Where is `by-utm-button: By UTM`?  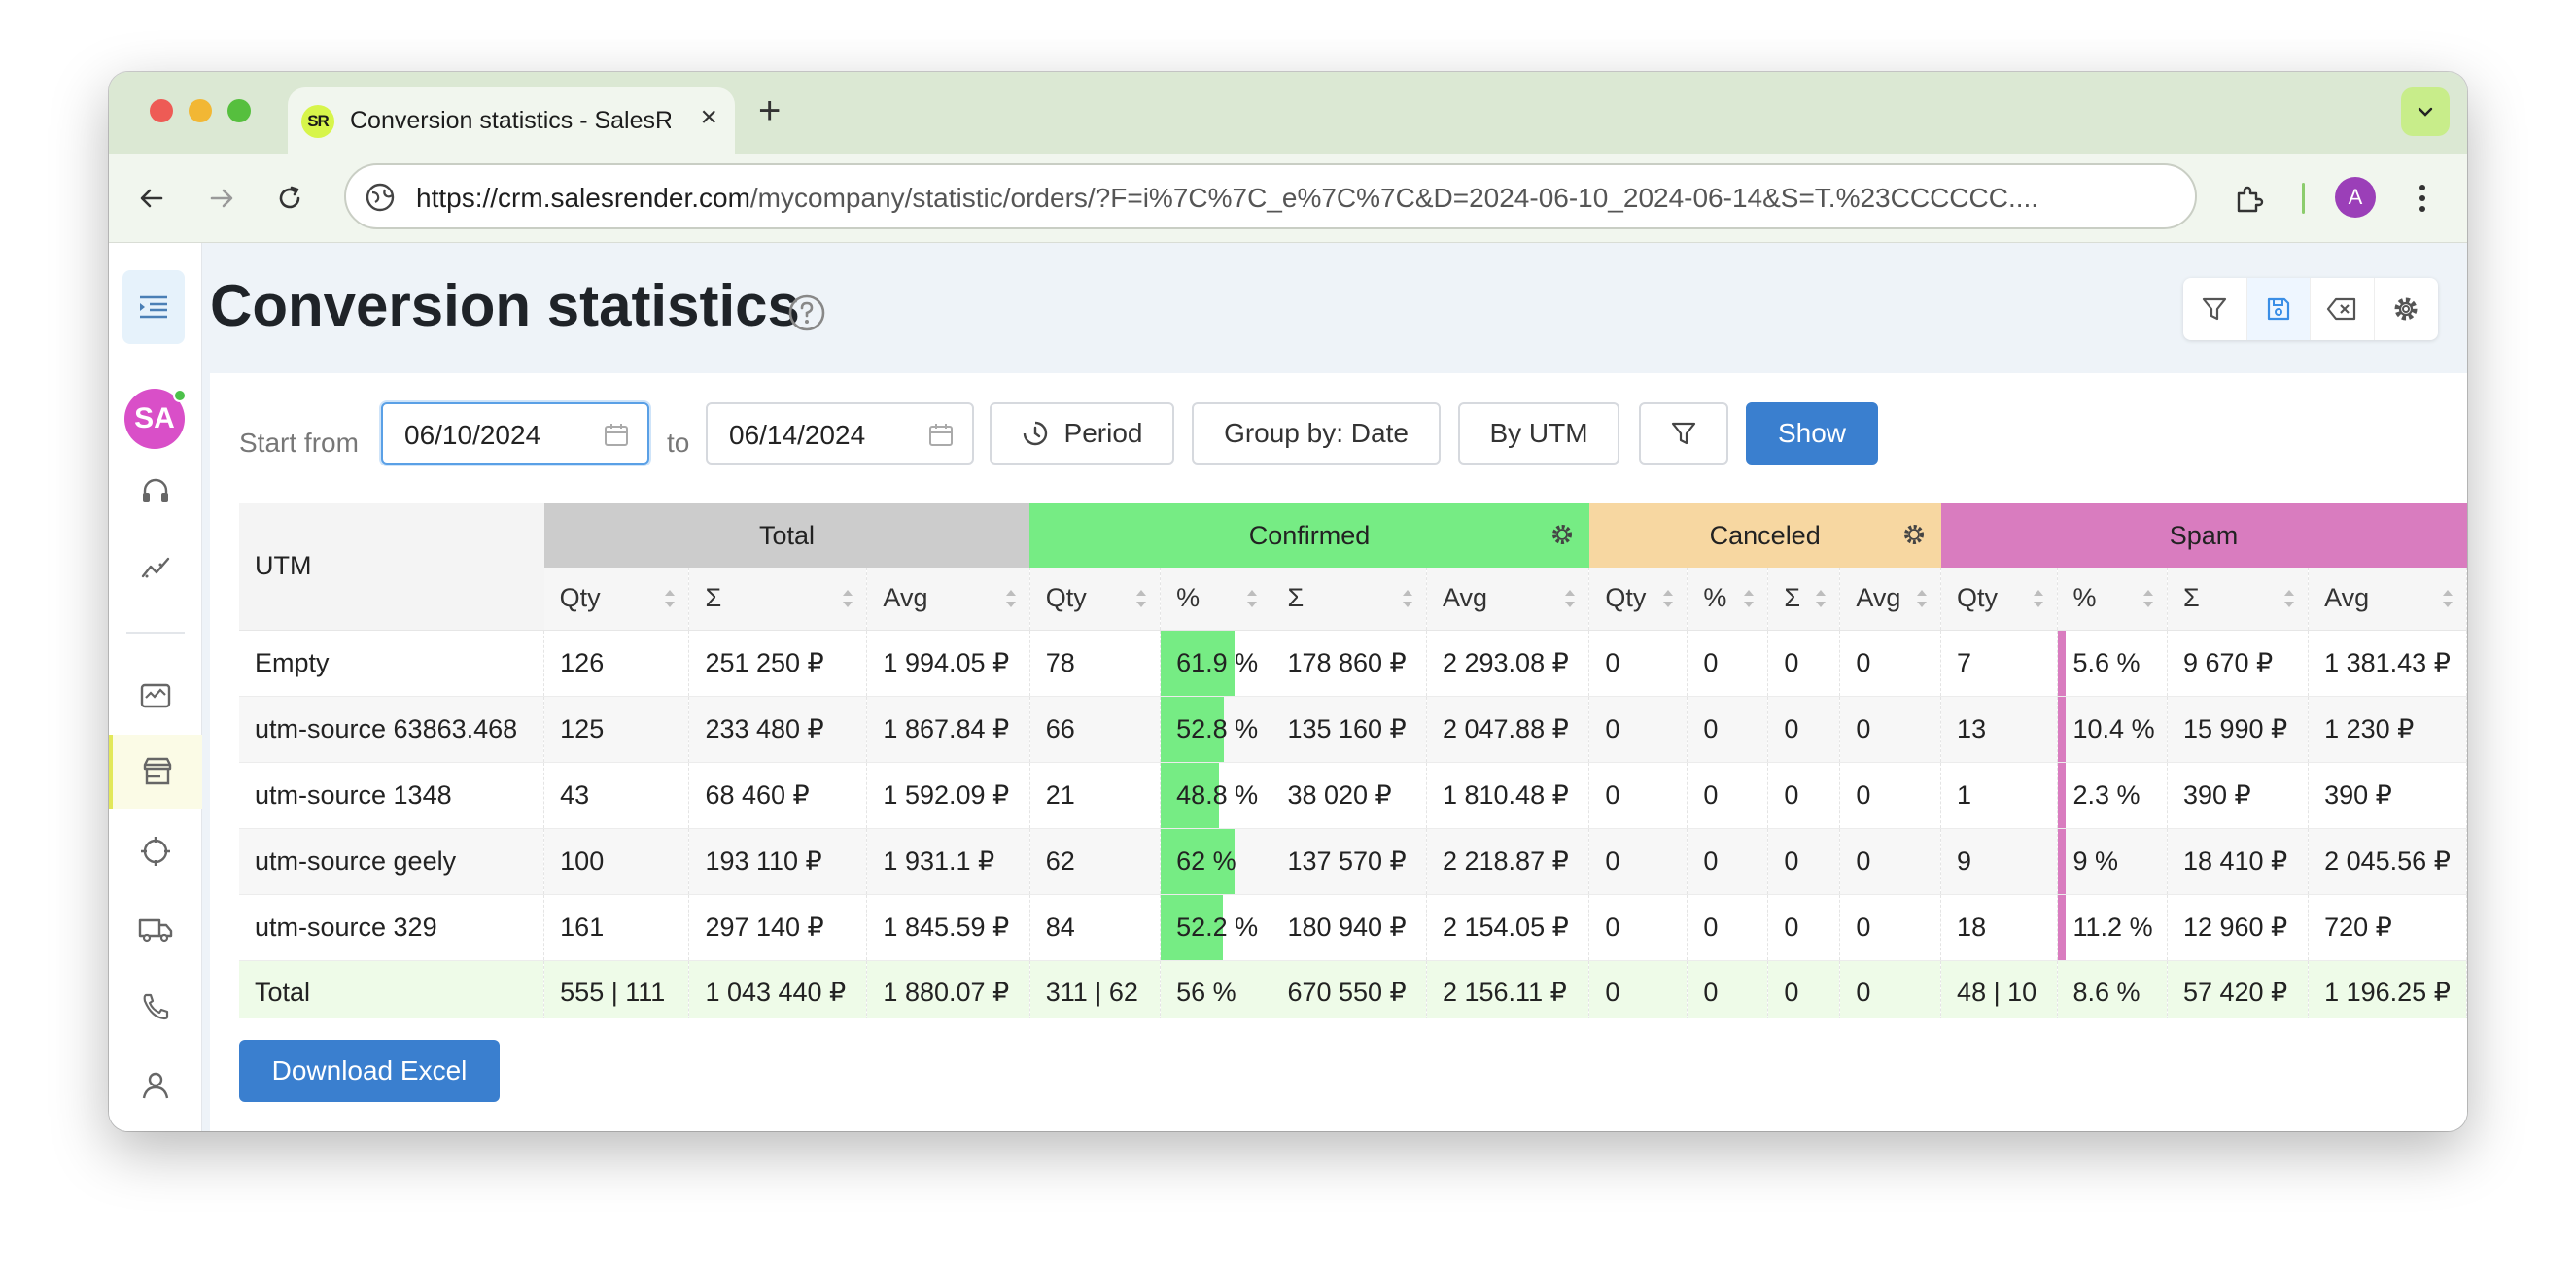 by-utm-button: By UTM is located at coordinates (1538, 434).